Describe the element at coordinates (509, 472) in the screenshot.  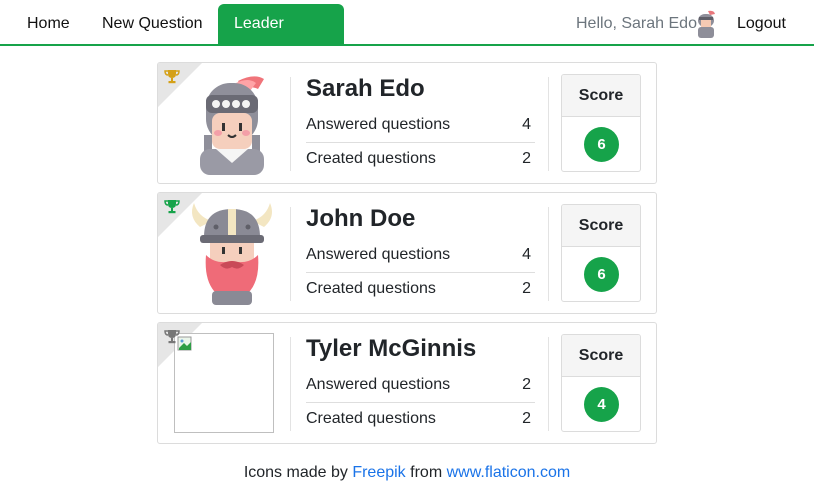
I see `flaticon-link: www.flaticon.com` at that location.